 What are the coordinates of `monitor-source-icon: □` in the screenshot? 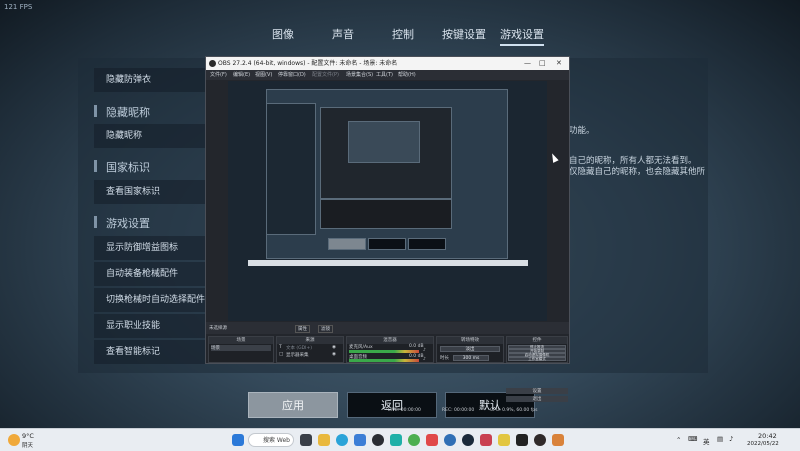 It's located at (281, 354).